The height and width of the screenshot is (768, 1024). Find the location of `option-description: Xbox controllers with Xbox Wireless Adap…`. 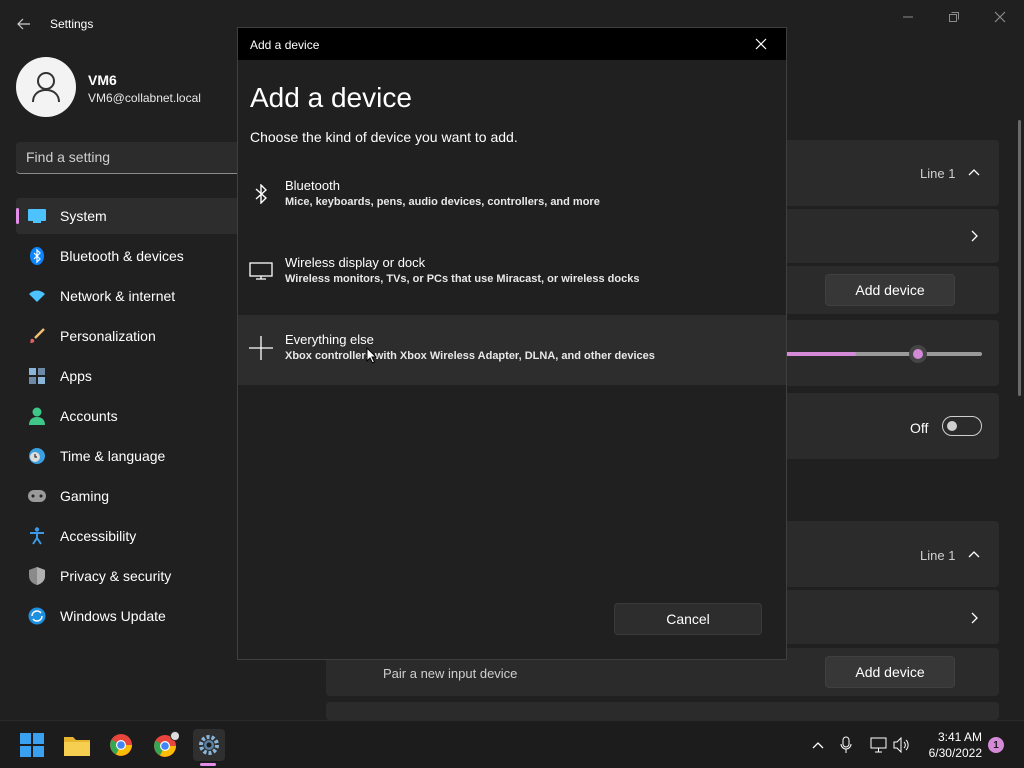

option-description: Xbox controllers with Xbox Wireless Adap… is located at coordinates (470, 356).